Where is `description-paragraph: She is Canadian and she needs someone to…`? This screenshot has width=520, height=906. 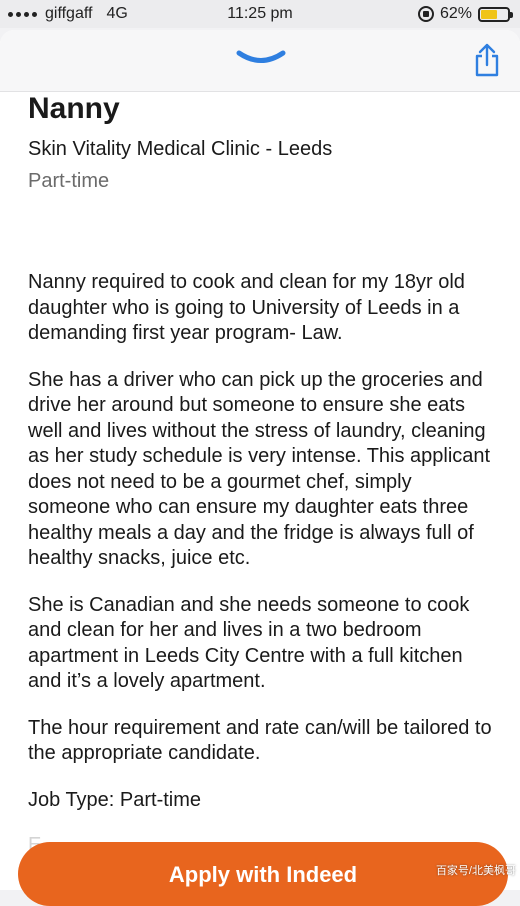
description-paragraph: She is Canadian and she needs someone to… is located at coordinates (249, 643).